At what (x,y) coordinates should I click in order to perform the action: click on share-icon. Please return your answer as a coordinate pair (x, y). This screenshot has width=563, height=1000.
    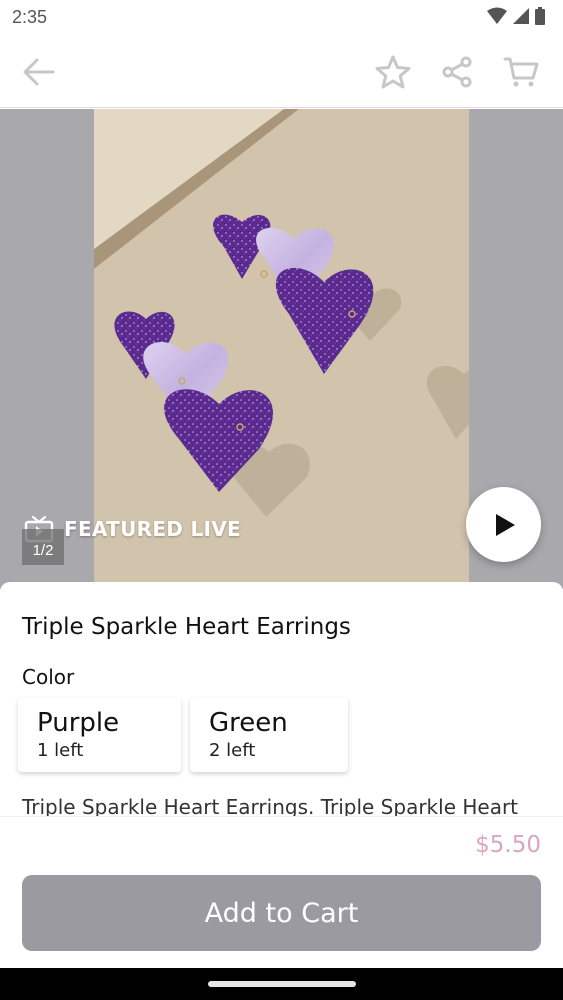
    Looking at the image, I should click on (457, 72).